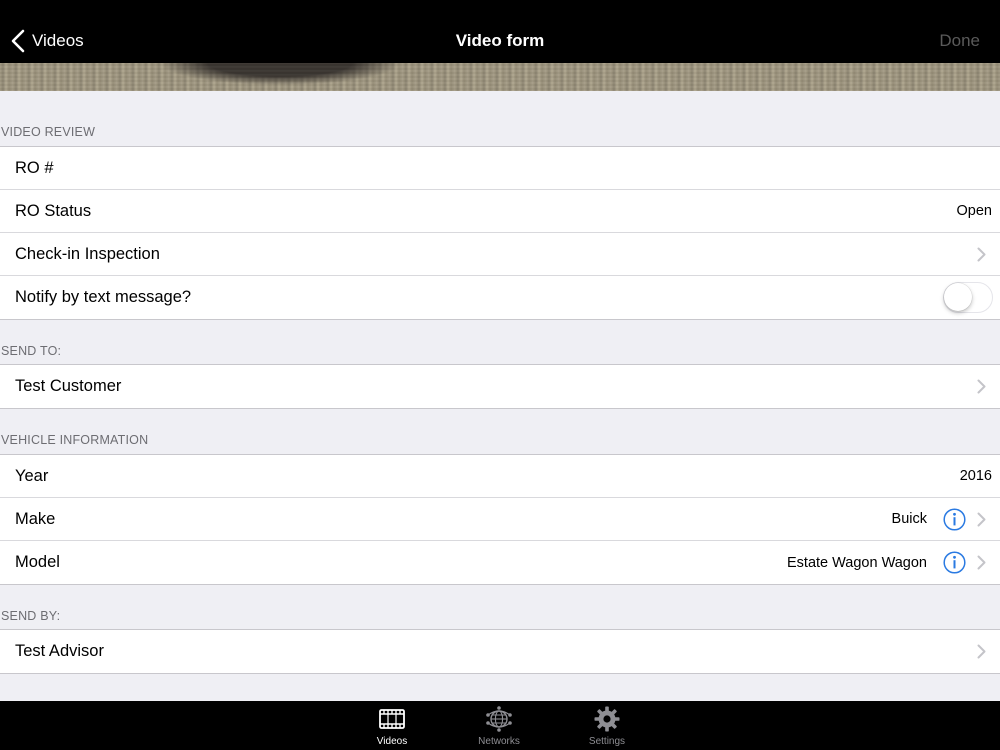  What do you see at coordinates (958, 297) in the screenshot?
I see `toggle-knob` at bounding box center [958, 297].